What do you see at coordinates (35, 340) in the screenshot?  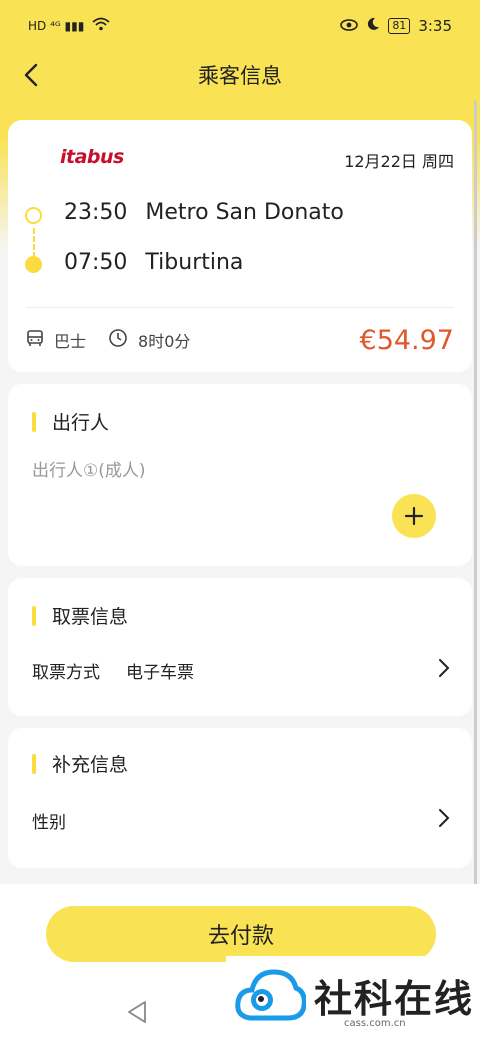 I see `bus-icon` at bounding box center [35, 340].